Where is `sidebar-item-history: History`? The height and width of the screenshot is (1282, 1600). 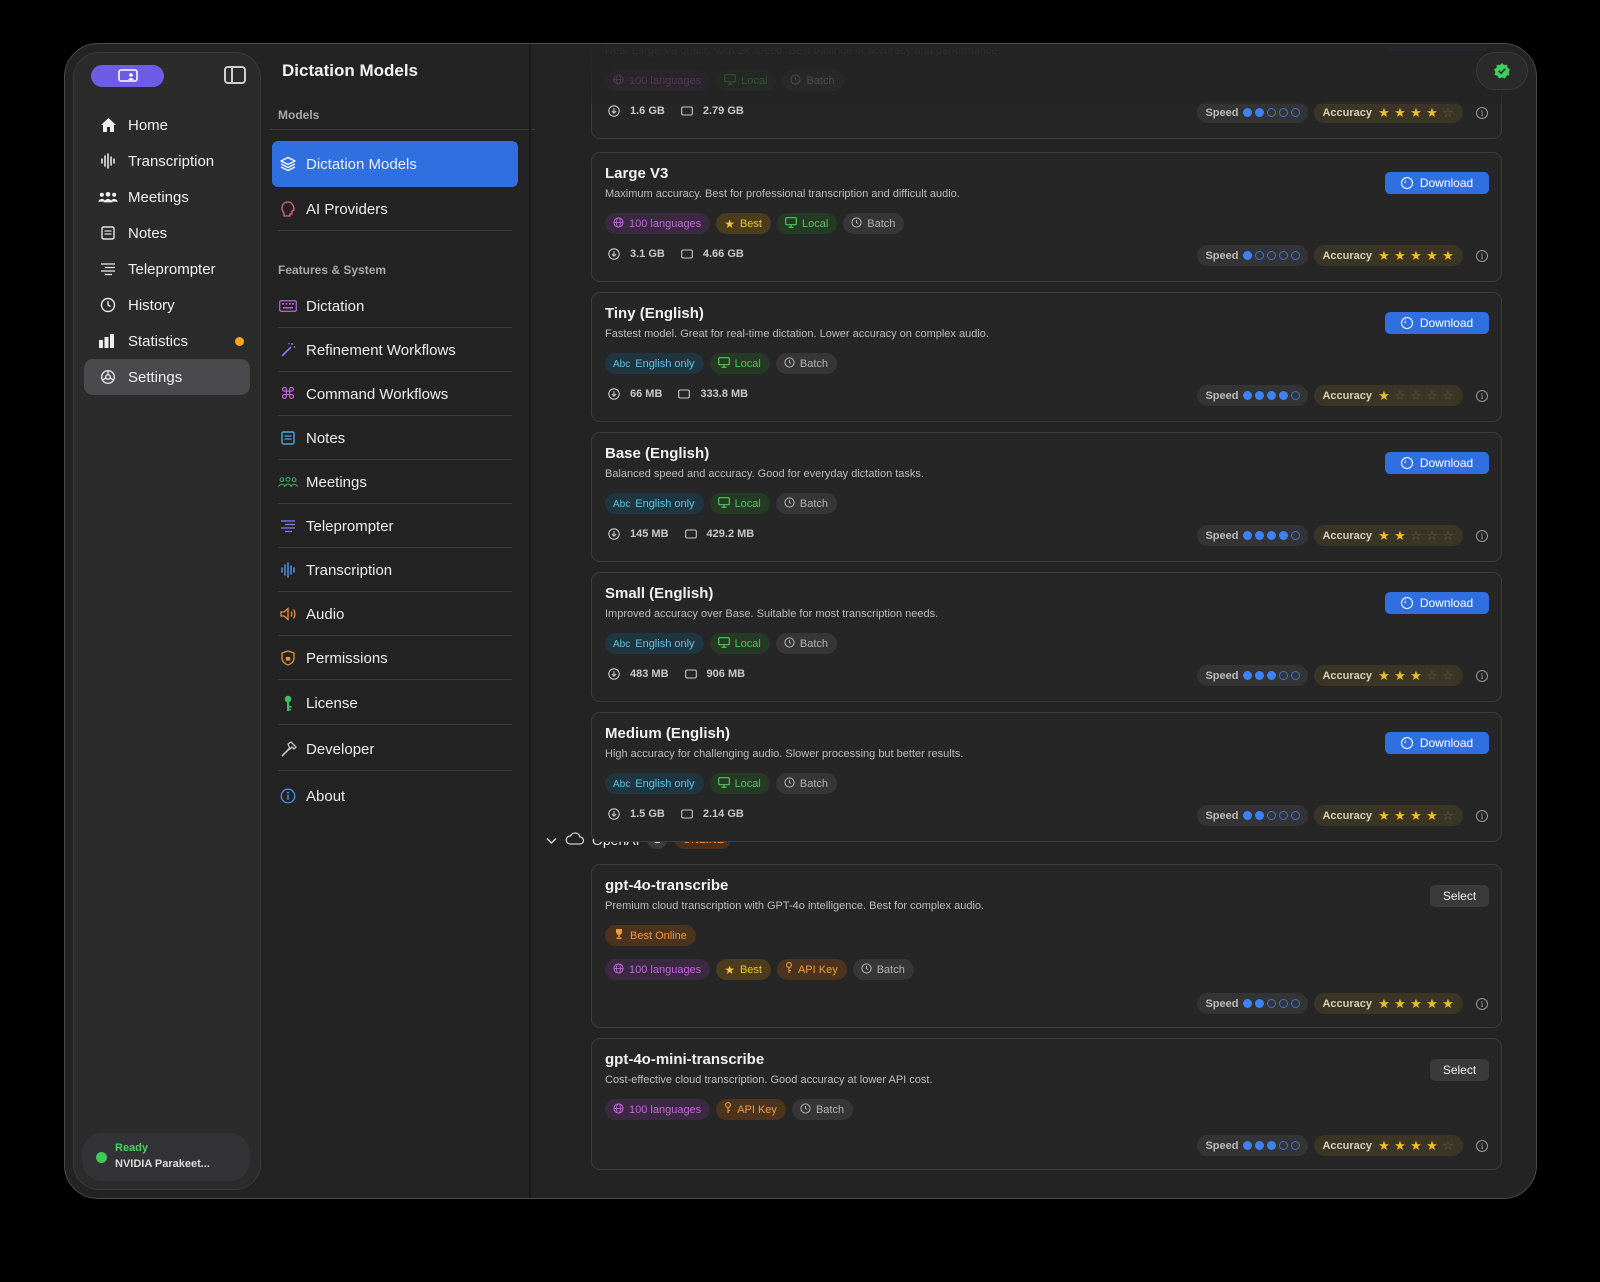
sidebar-item-history: History is located at coordinates (167, 305).